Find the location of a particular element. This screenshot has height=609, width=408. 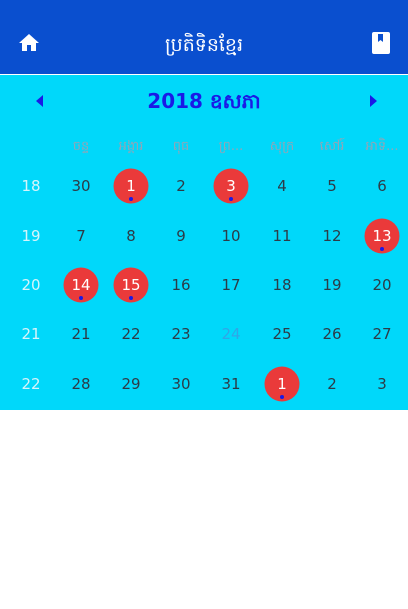

day-cell: 31 is located at coordinates (231, 384).